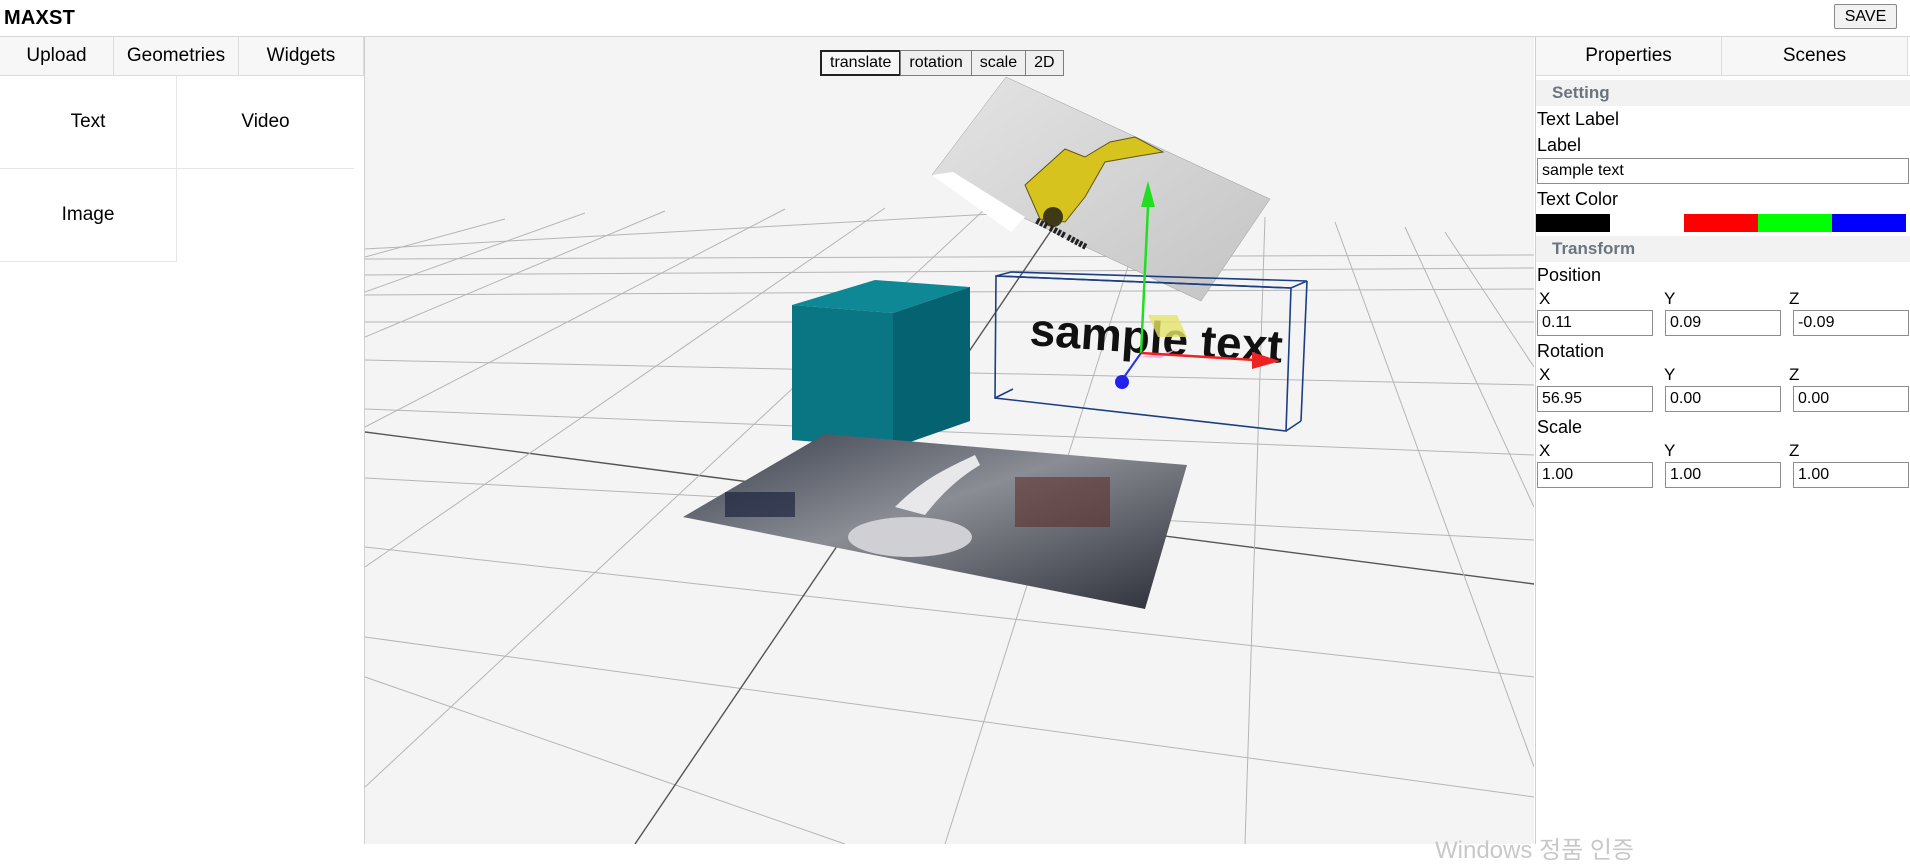 This screenshot has width=1910, height=865. What do you see at coordinates (1122, 382) in the screenshot?
I see `gizmo-z-handle` at bounding box center [1122, 382].